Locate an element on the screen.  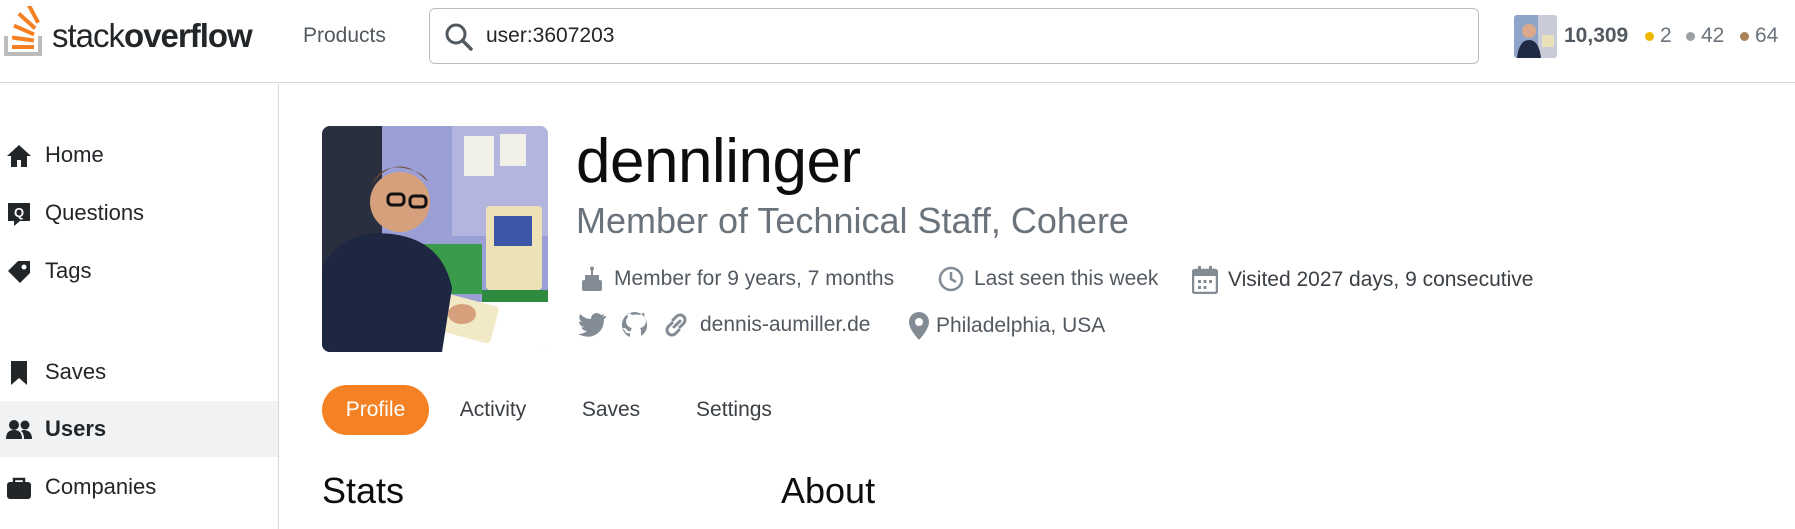
gold-badges: 2 is located at coordinates (1658, 36).